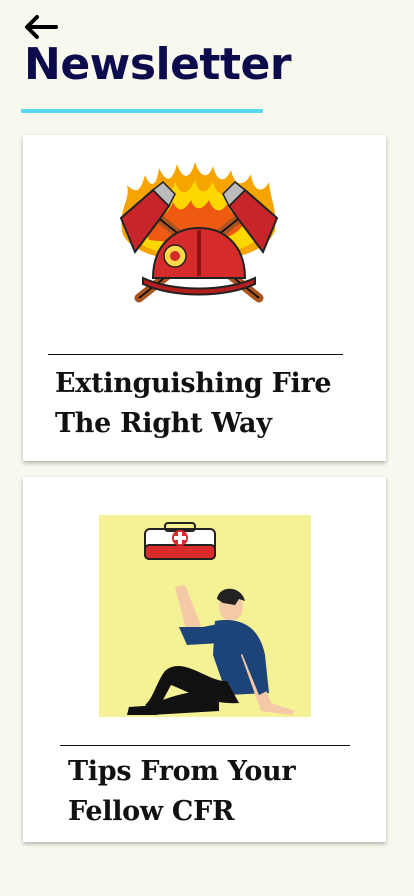 This screenshot has height=896, width=414. I want to click on first-aid-person-image, so click(205, 616).